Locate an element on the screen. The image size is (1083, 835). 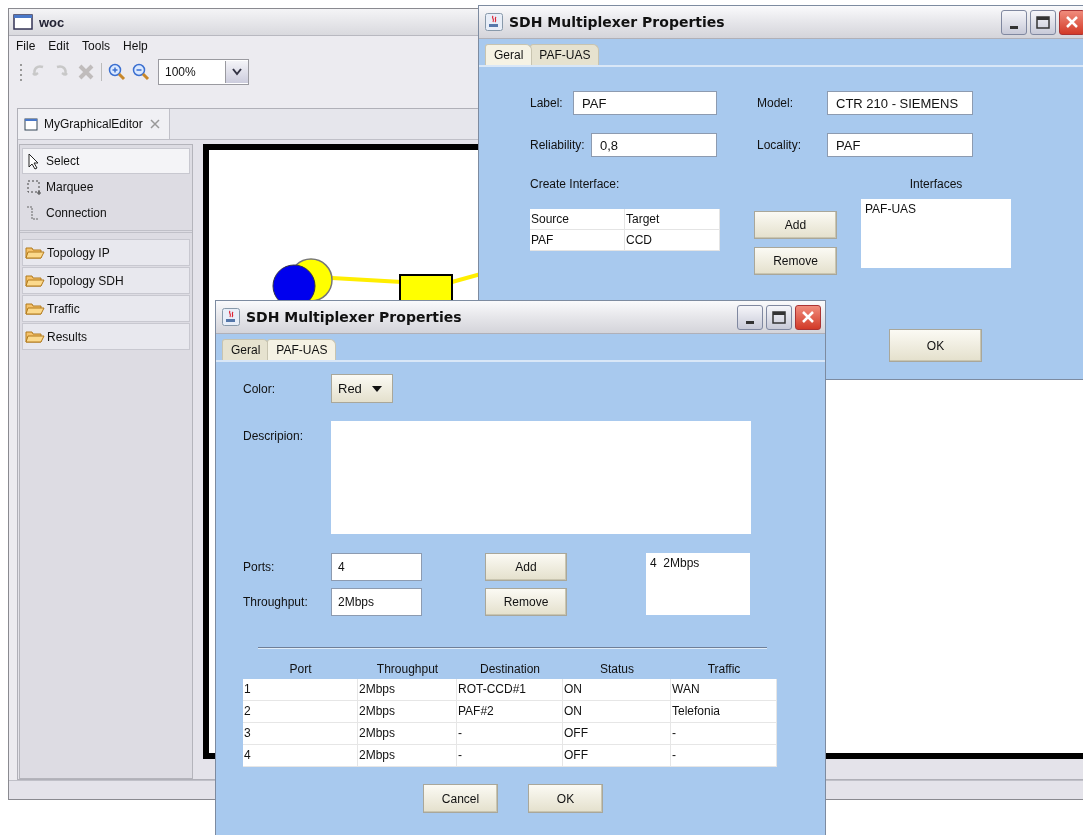
field-label: Throughput: is located at coordinates (276, 602).